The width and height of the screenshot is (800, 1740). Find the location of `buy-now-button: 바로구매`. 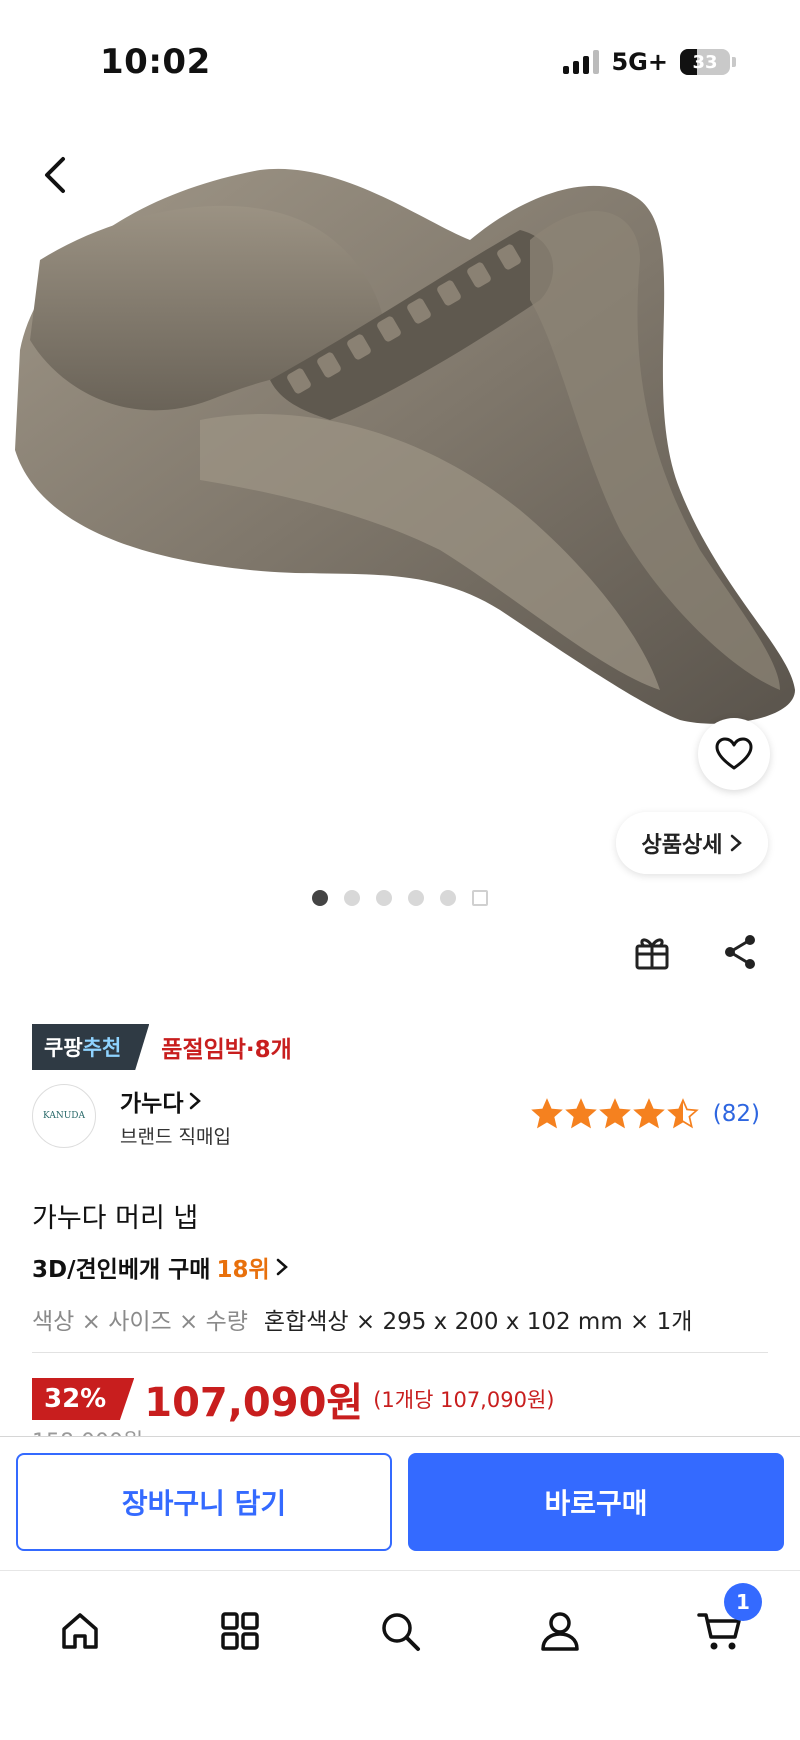

buy-now-button: 바로구매 is located at coordinates (596, 1502).